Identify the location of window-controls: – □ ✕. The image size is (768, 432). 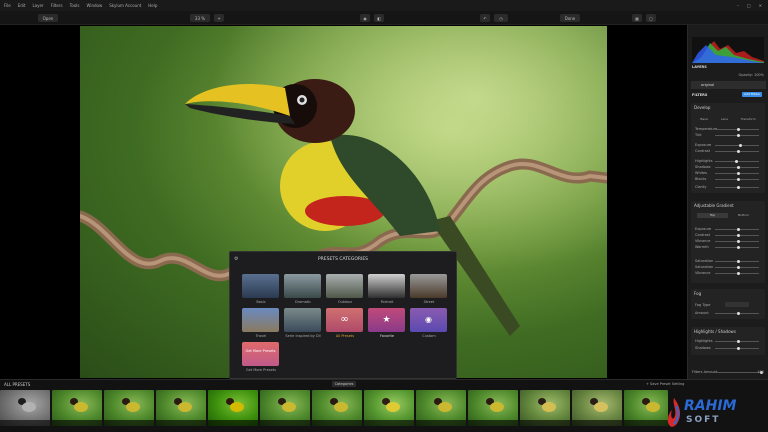
(752, 5).